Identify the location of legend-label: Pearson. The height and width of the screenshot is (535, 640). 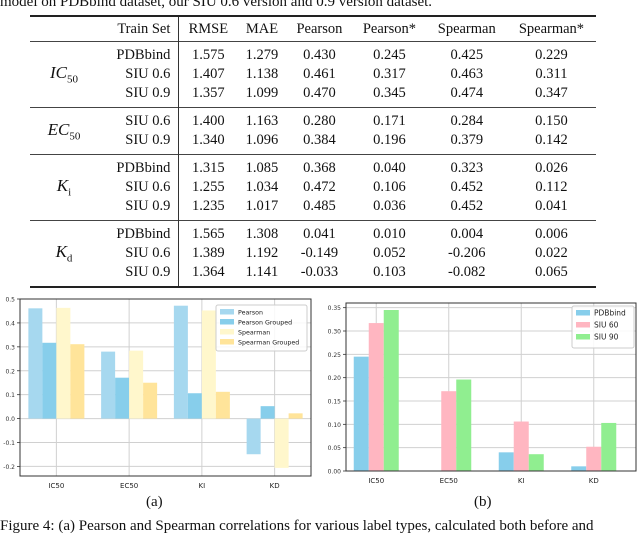
(250, 313).